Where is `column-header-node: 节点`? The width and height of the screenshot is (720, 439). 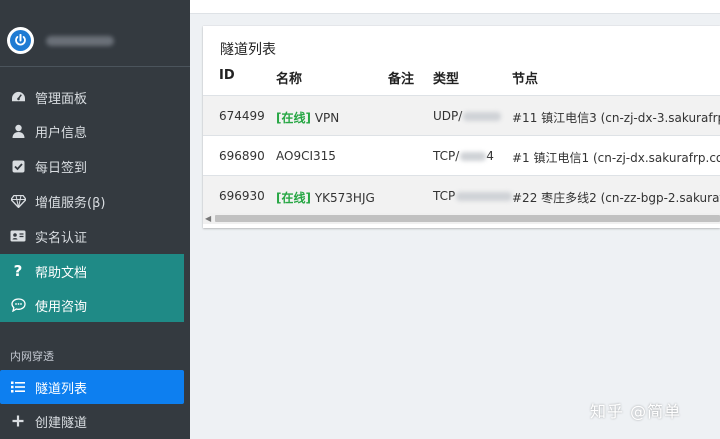
column-header-node: 节点 is located at coordinates (525, 79).